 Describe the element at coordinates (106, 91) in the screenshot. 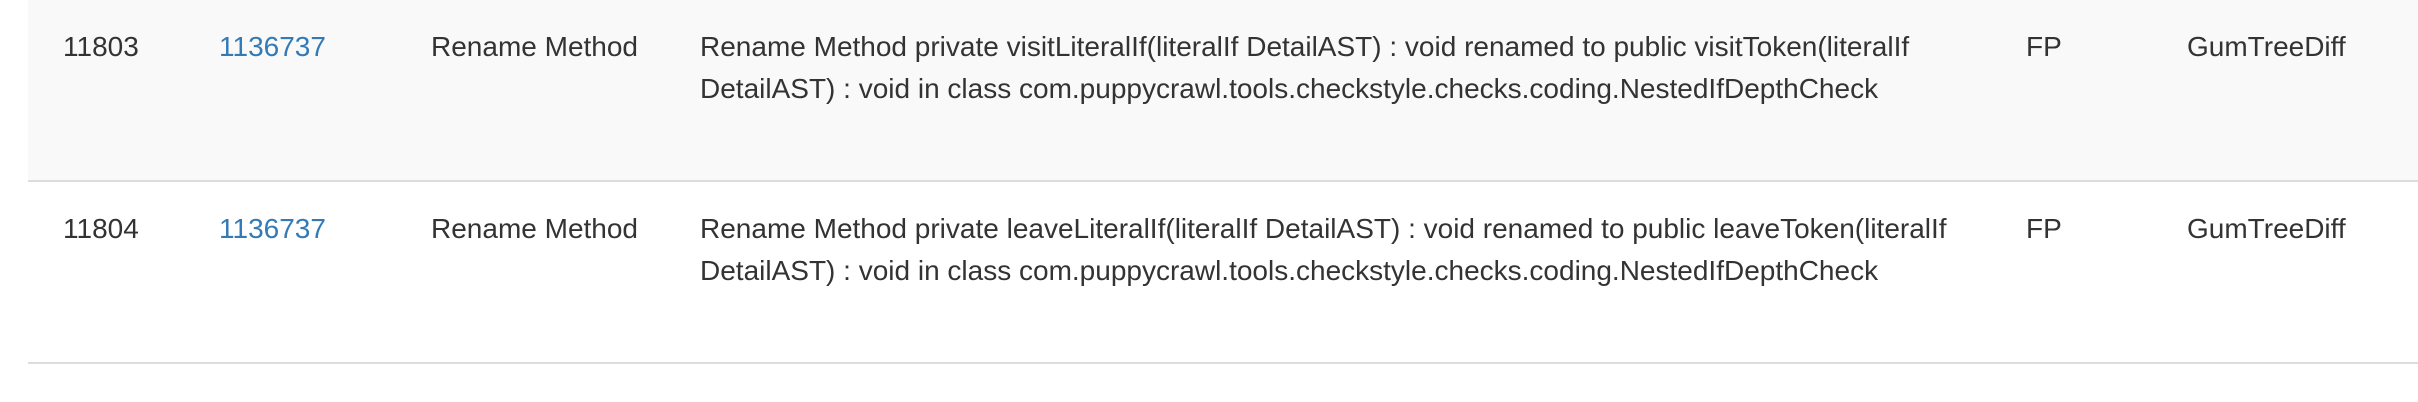

I see `row-id: 11803` at that location.